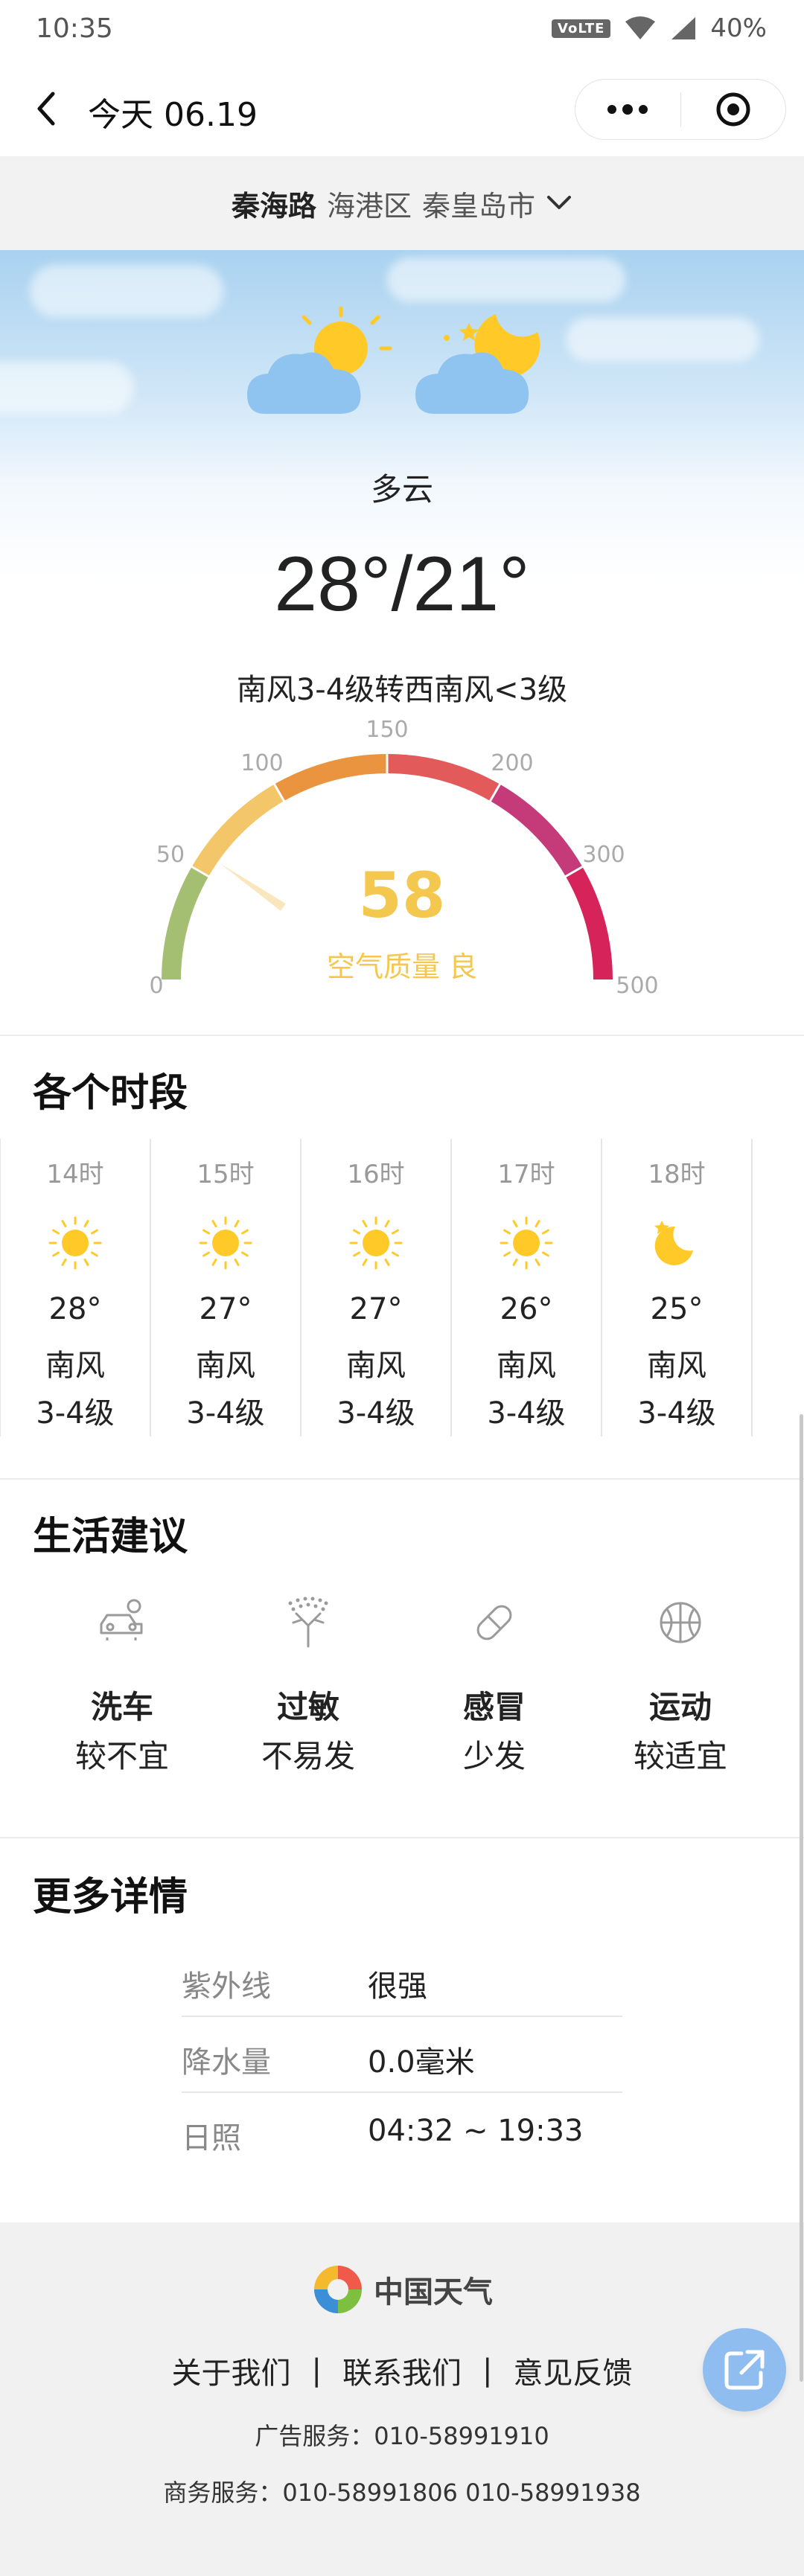 This screenshot has width=804, height=2576. Describe the element at coordinates (369, 206) in the screenshot. I see `location-district: 海港区` at that location.